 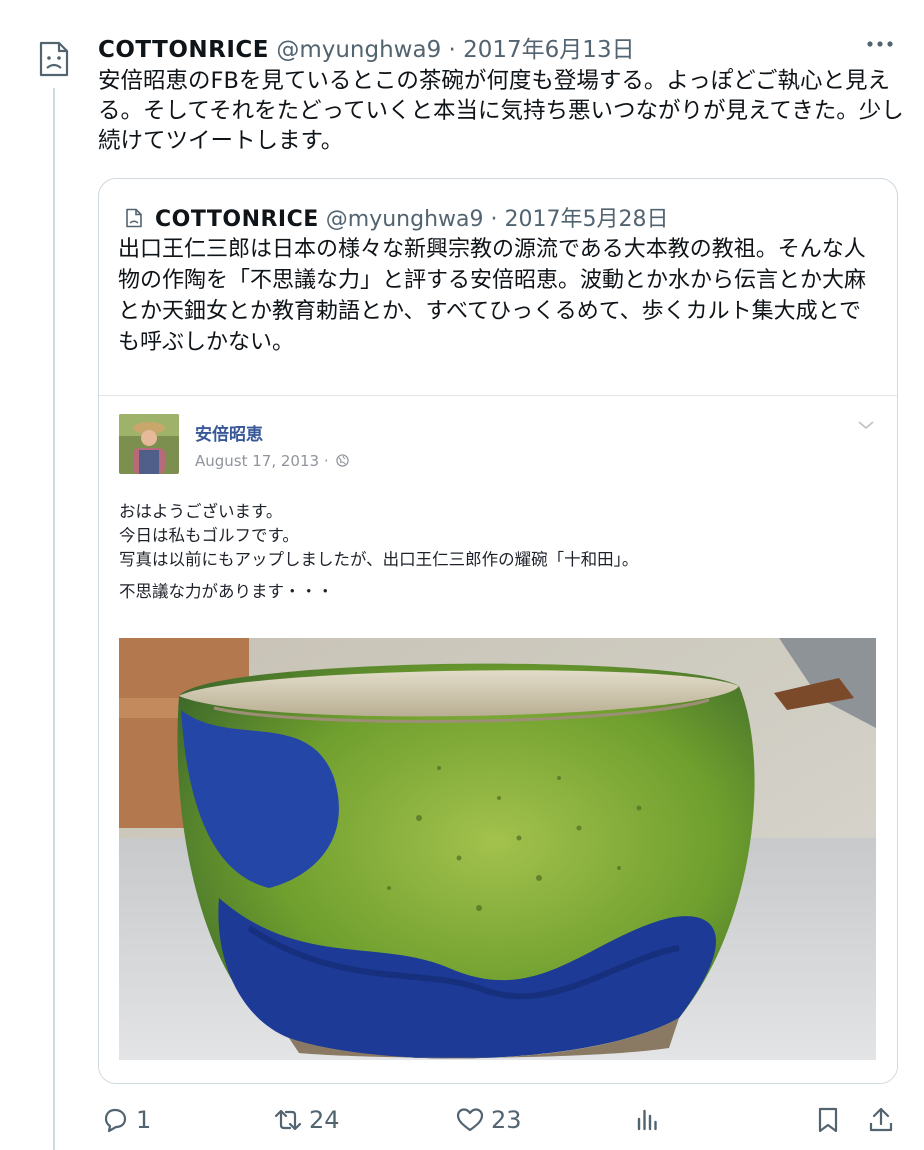 I want to click on quoted-tweet-date: 2017年5月28日, so click(x=586, y=219).